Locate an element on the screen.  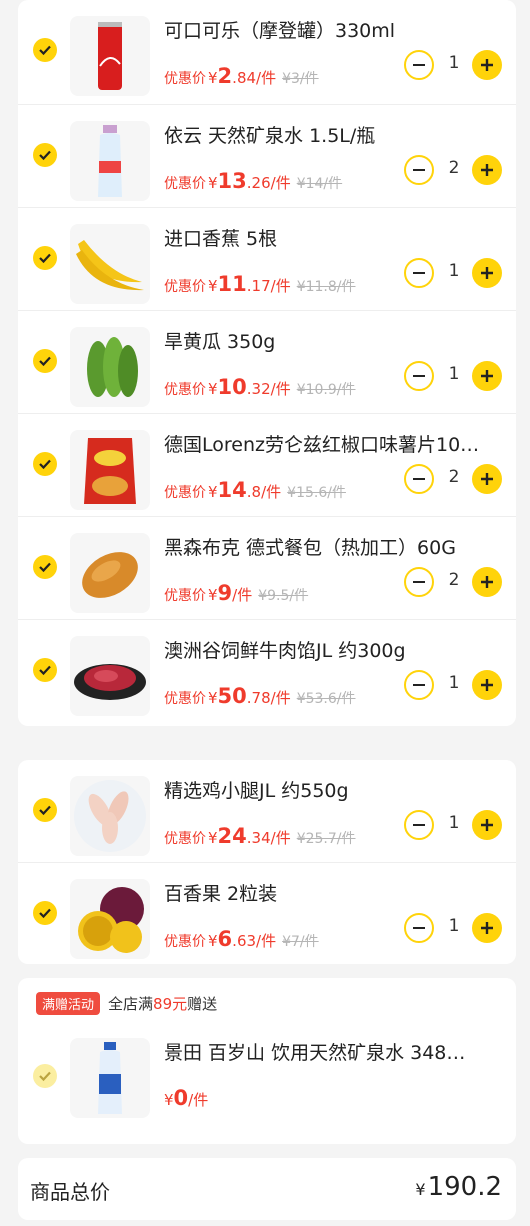
product-image-beef is located at coordinates (110, 676).